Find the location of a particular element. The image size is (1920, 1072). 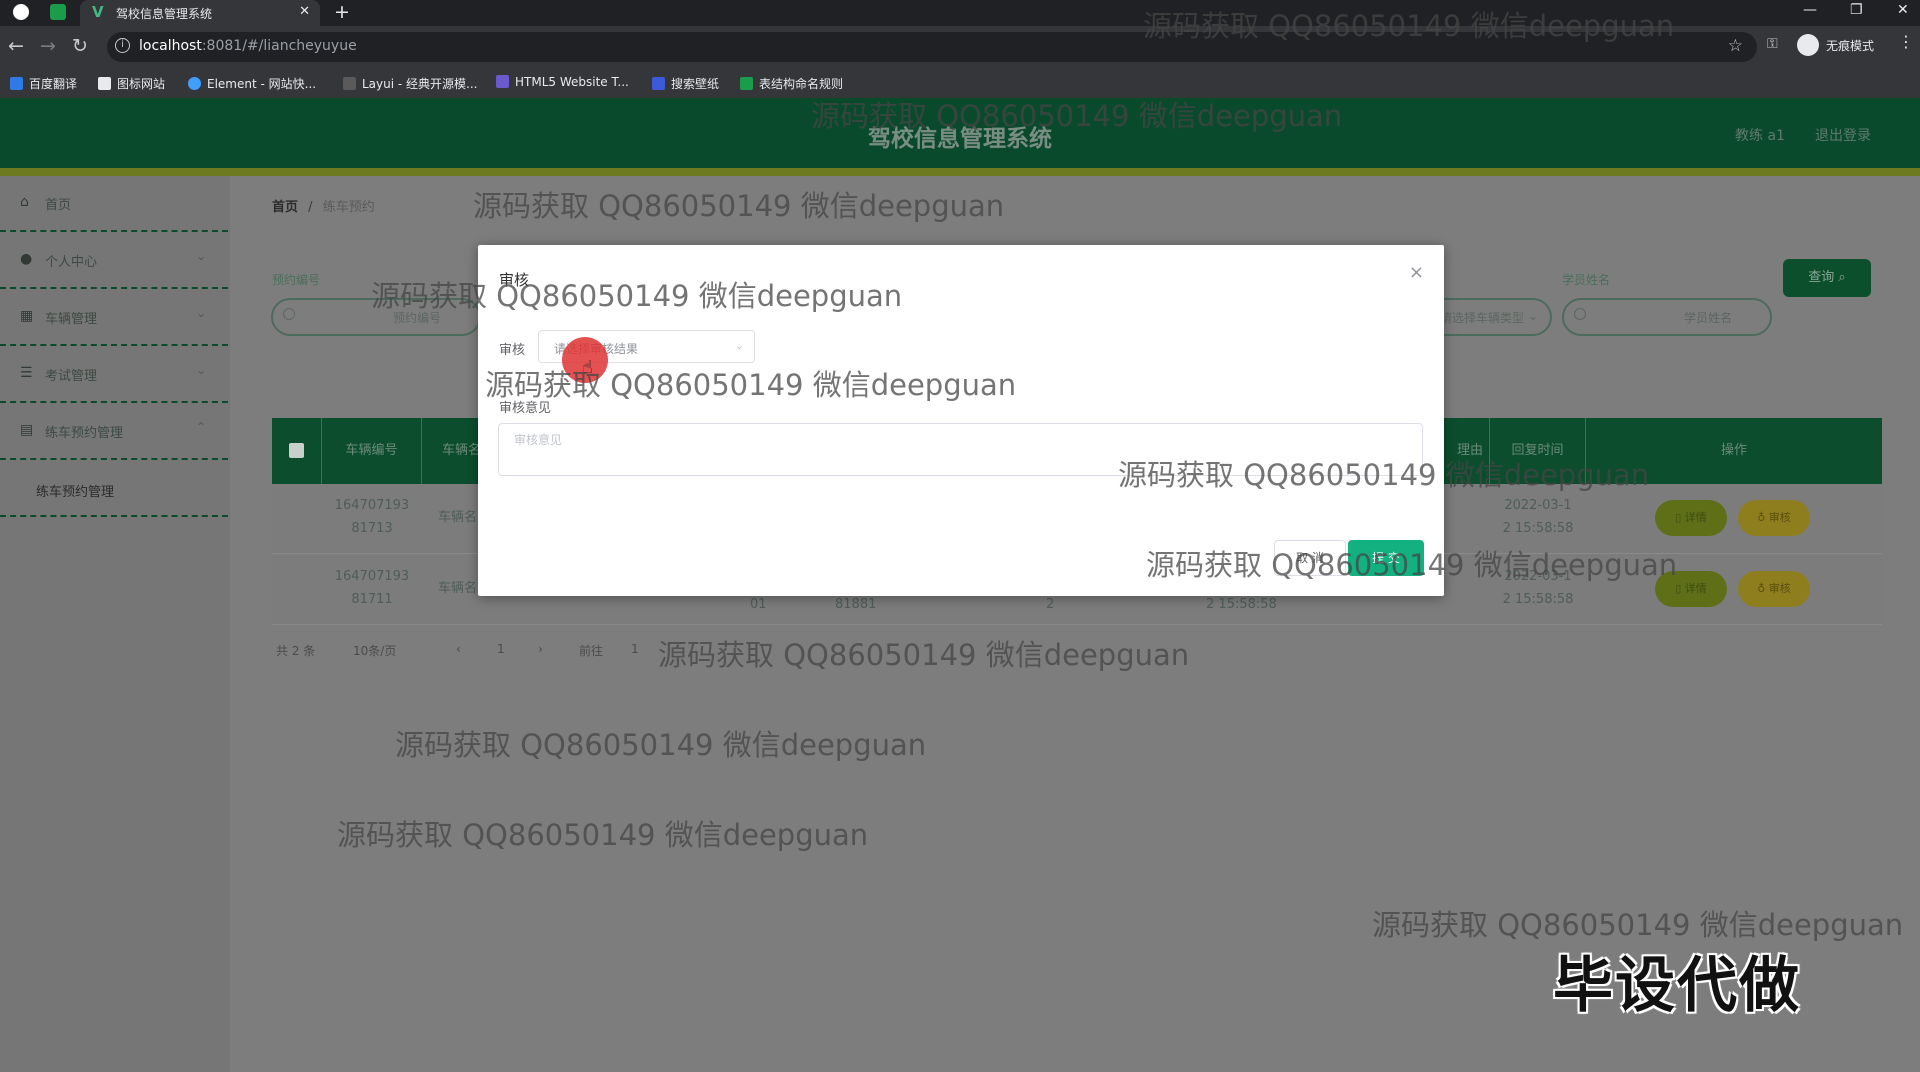

hand-cursor-icon: ☝ is located at coordinates (587, 367).